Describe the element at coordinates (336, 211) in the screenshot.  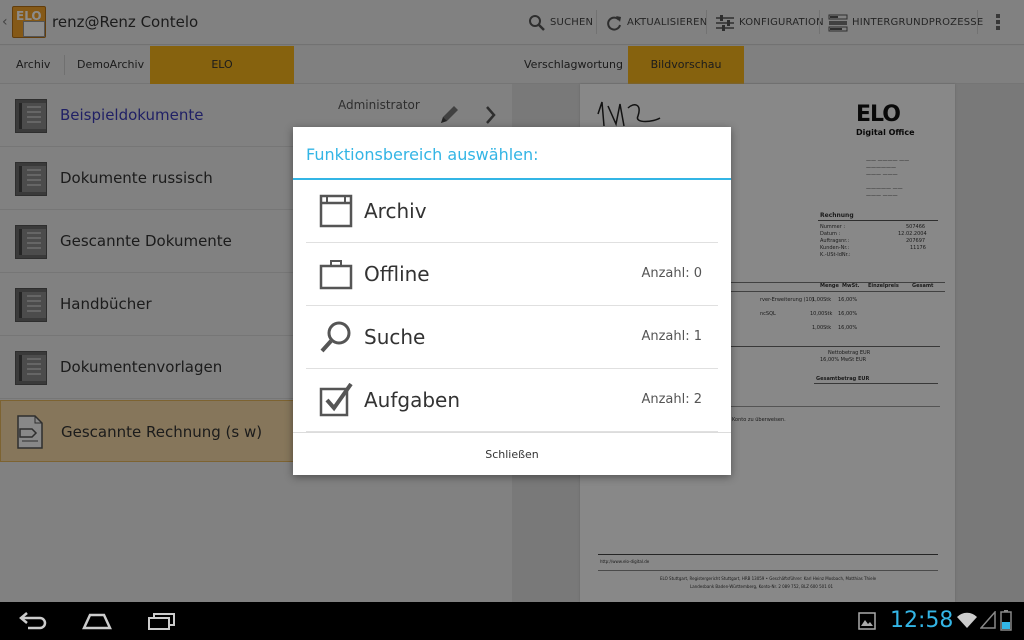
I see `archive-window-icon` at that location.